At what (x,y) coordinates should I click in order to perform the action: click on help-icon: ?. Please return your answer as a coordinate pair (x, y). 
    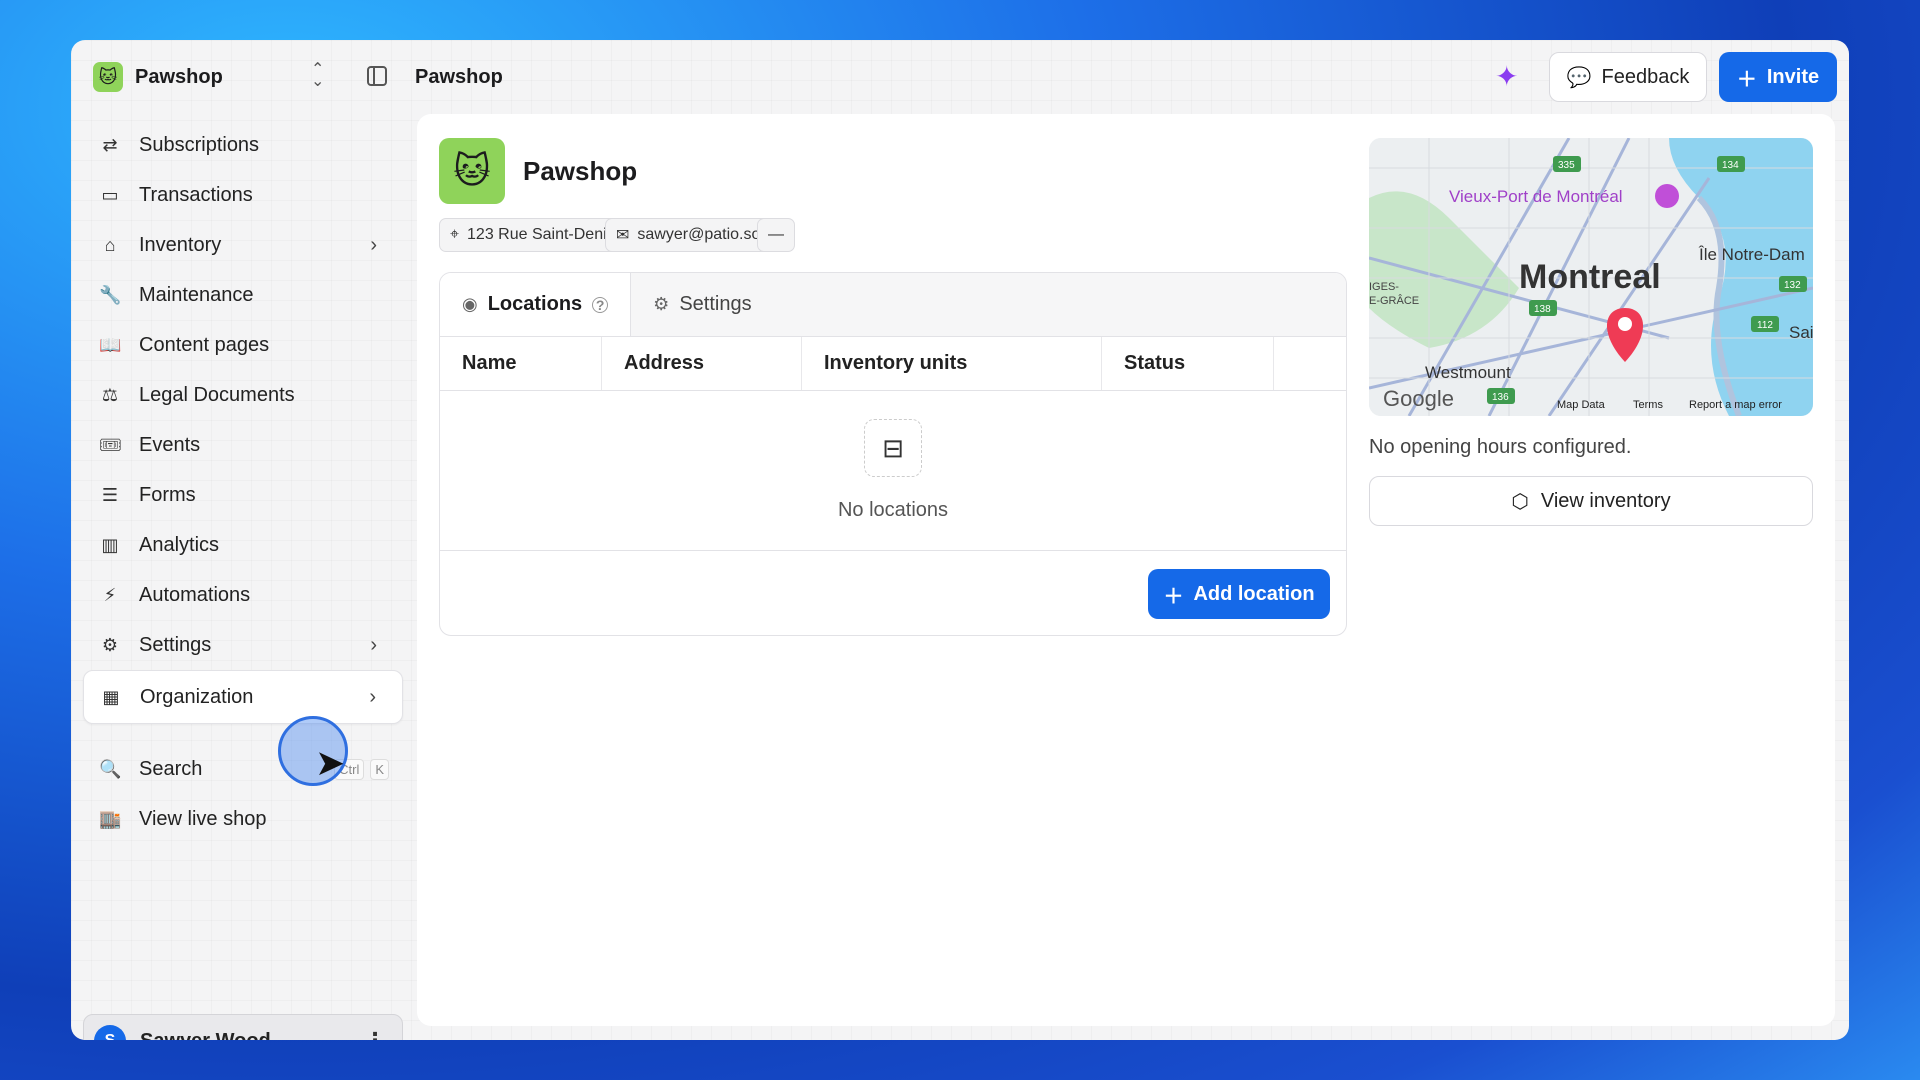
    Looking at the image, I should click on (600, 304).